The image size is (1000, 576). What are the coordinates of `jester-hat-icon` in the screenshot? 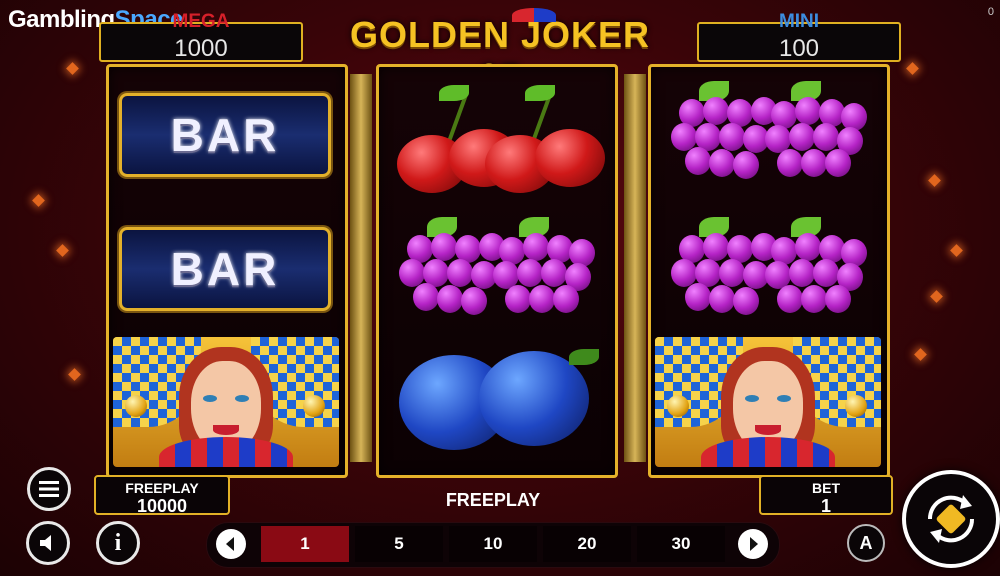 It's located at (534, 15).